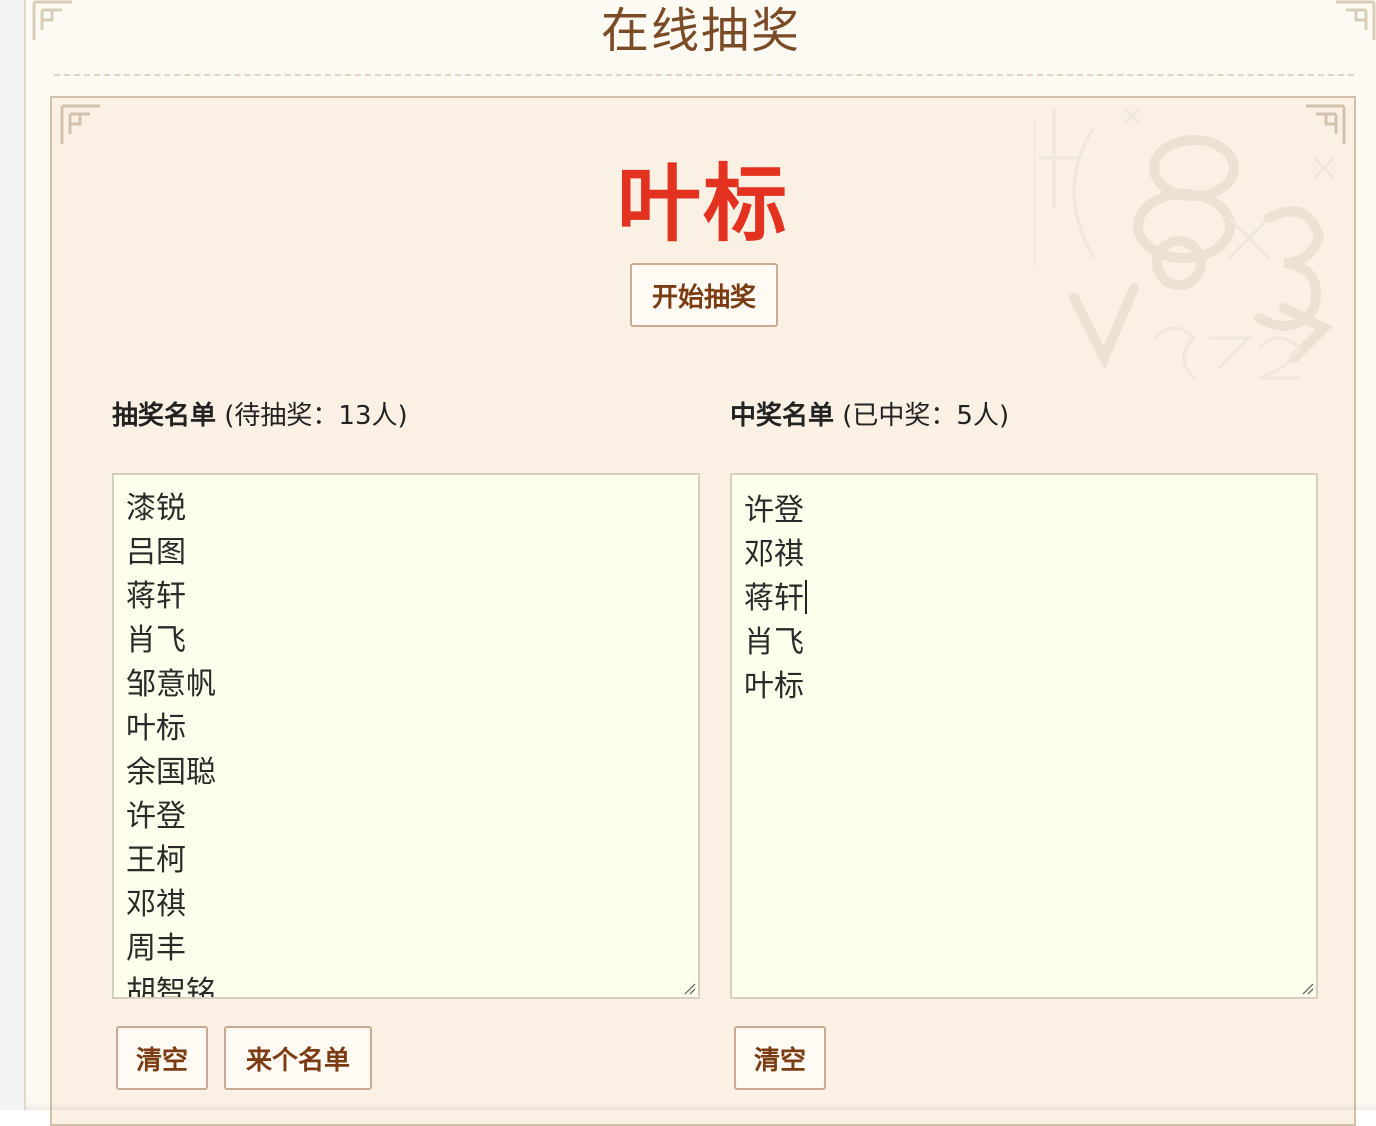 This screenshot has width=1376, height=1126. What do you see at coordinates (162, 1058) in the screenshot?
I see `clear-pool-button: 清空` at bounding box center [162, 1058].